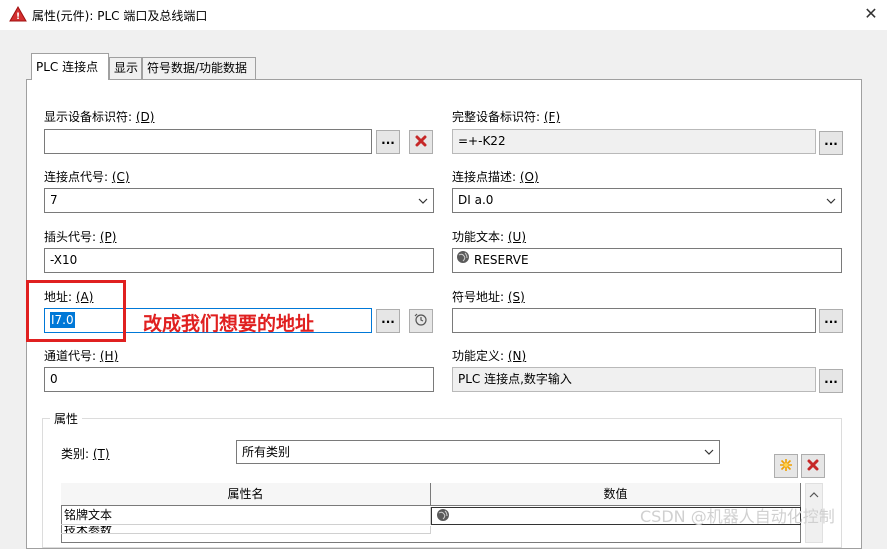  I want to click on window-title: 属性(元件): PLC 端口及总线端口, so click(120, 16).